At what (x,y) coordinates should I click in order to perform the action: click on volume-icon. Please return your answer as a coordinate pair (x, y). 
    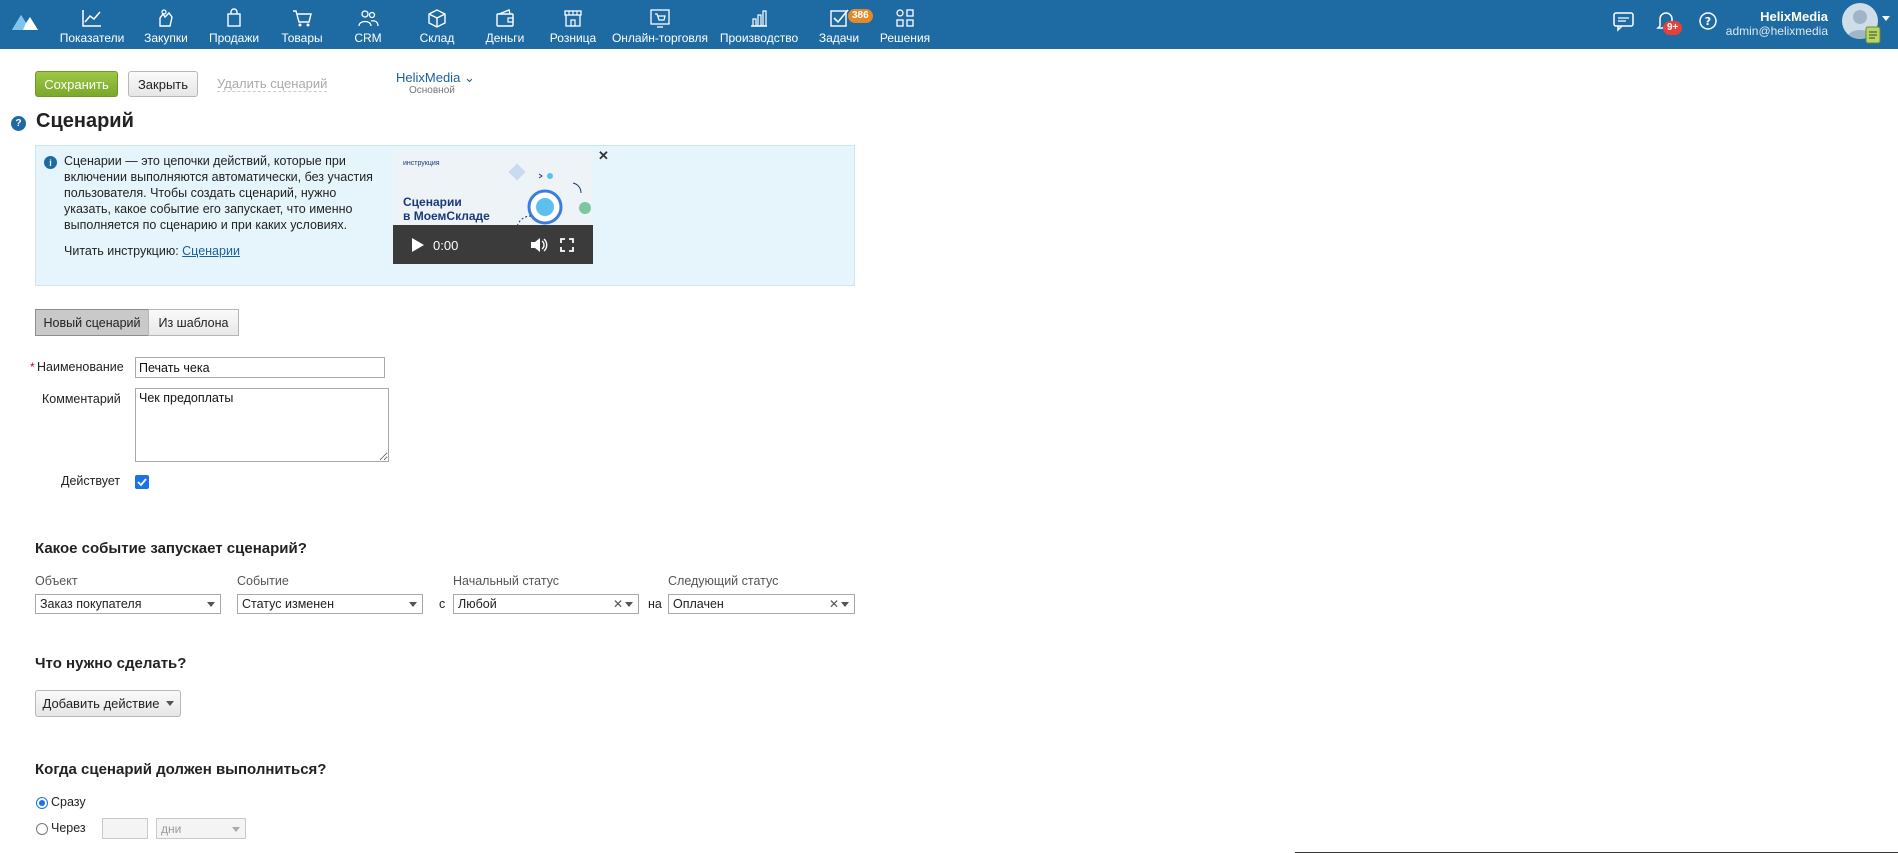
    Looking at the image, I should click on (539, 245).